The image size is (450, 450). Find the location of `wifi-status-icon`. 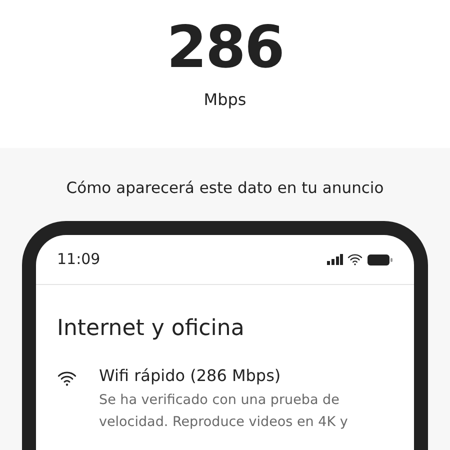

wifi-status-icon is located at coordinates (355, 259).